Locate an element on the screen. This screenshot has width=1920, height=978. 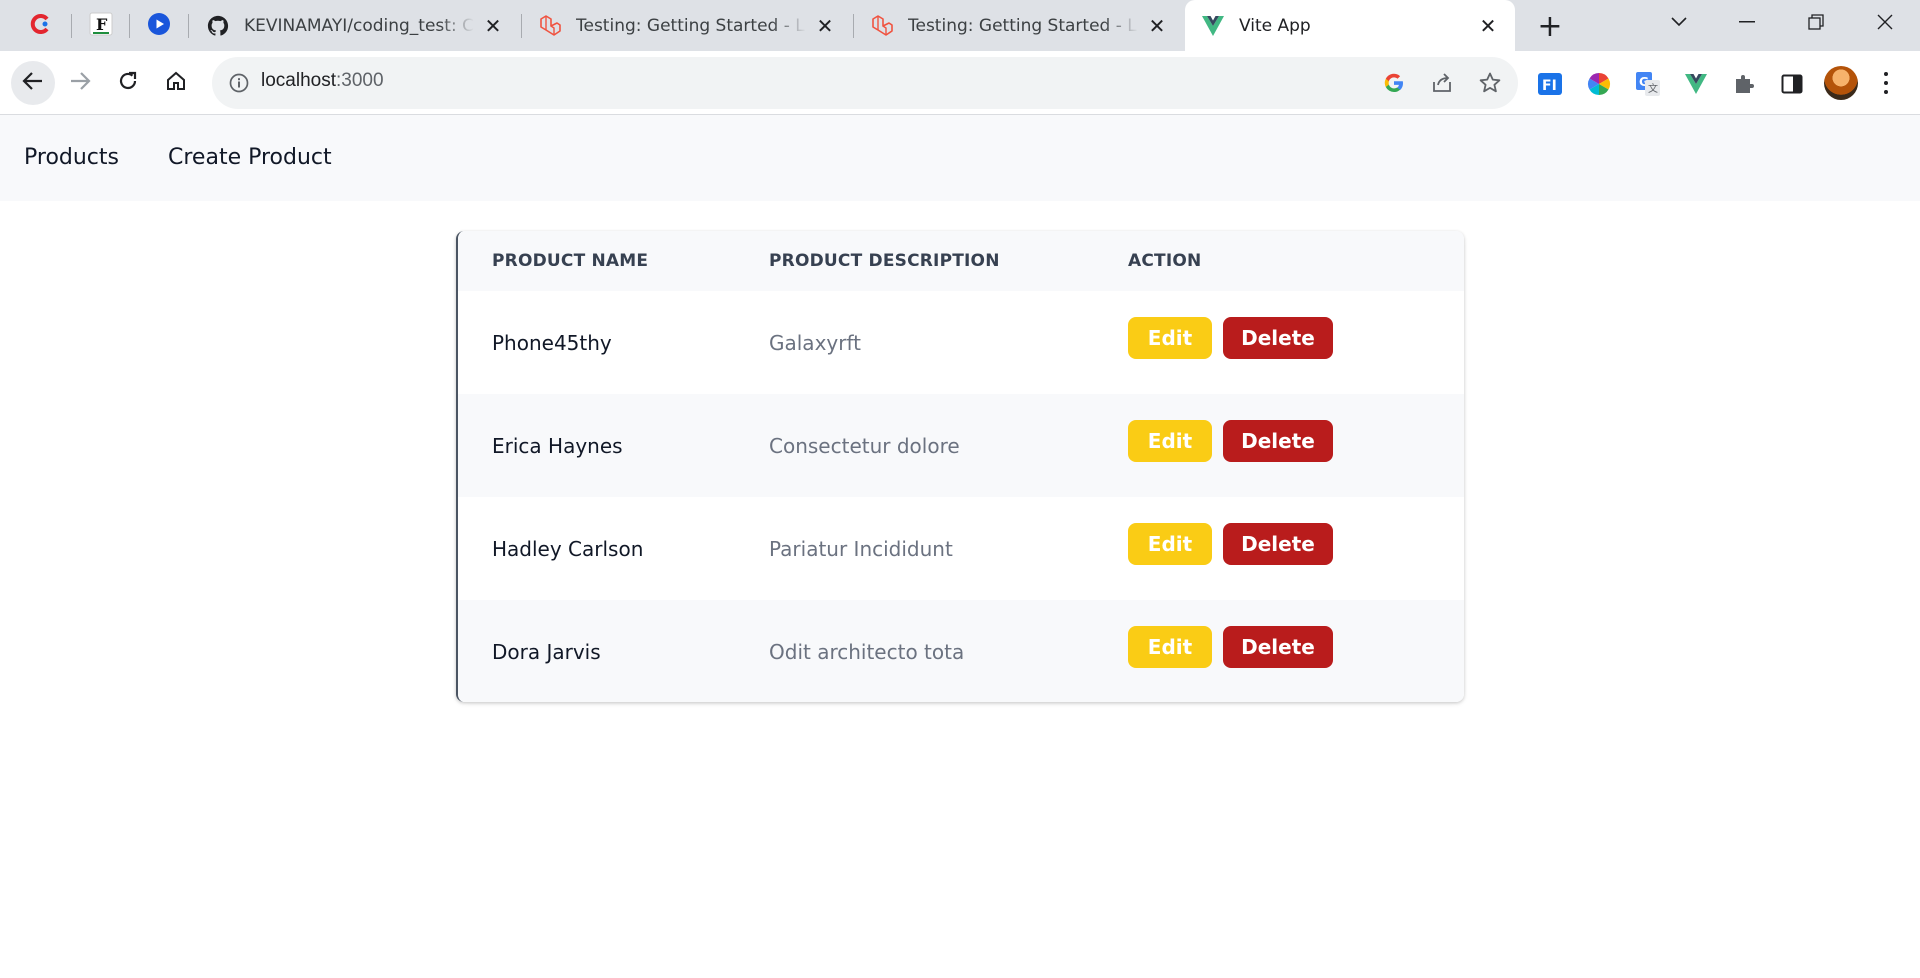
reload-icon is located at coordinates (128, 83).